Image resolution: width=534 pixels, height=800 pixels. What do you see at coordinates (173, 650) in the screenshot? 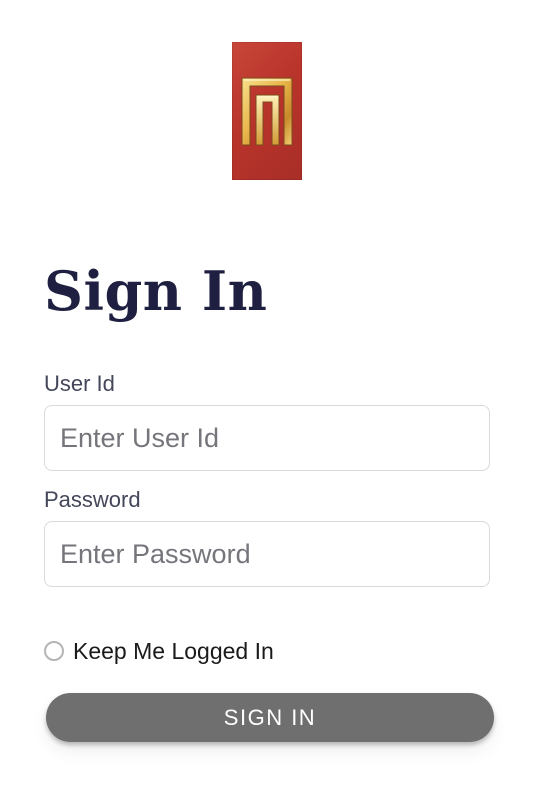
I see `keep-logged-in-label: Keep Me Logged In` at bounding box center [173, 650].